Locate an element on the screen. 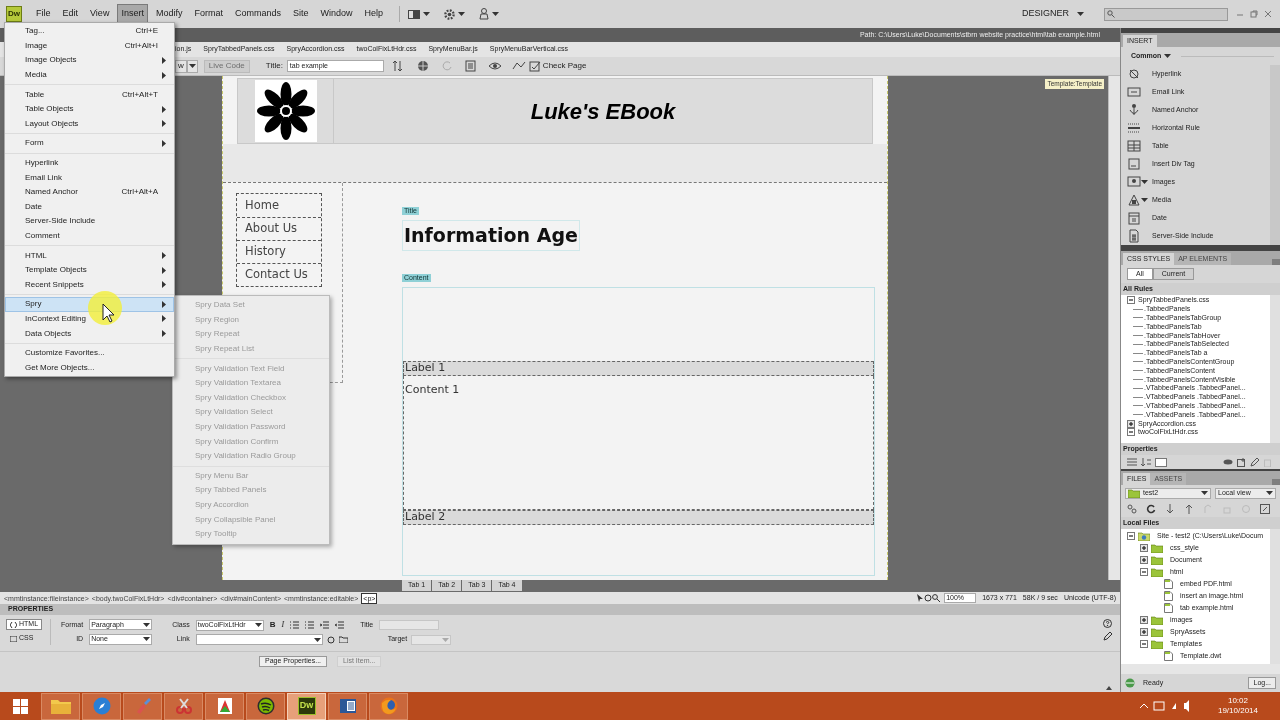 This screenshot has height=720, width=1280. upload-icon is located at coordinates (1189, 509).